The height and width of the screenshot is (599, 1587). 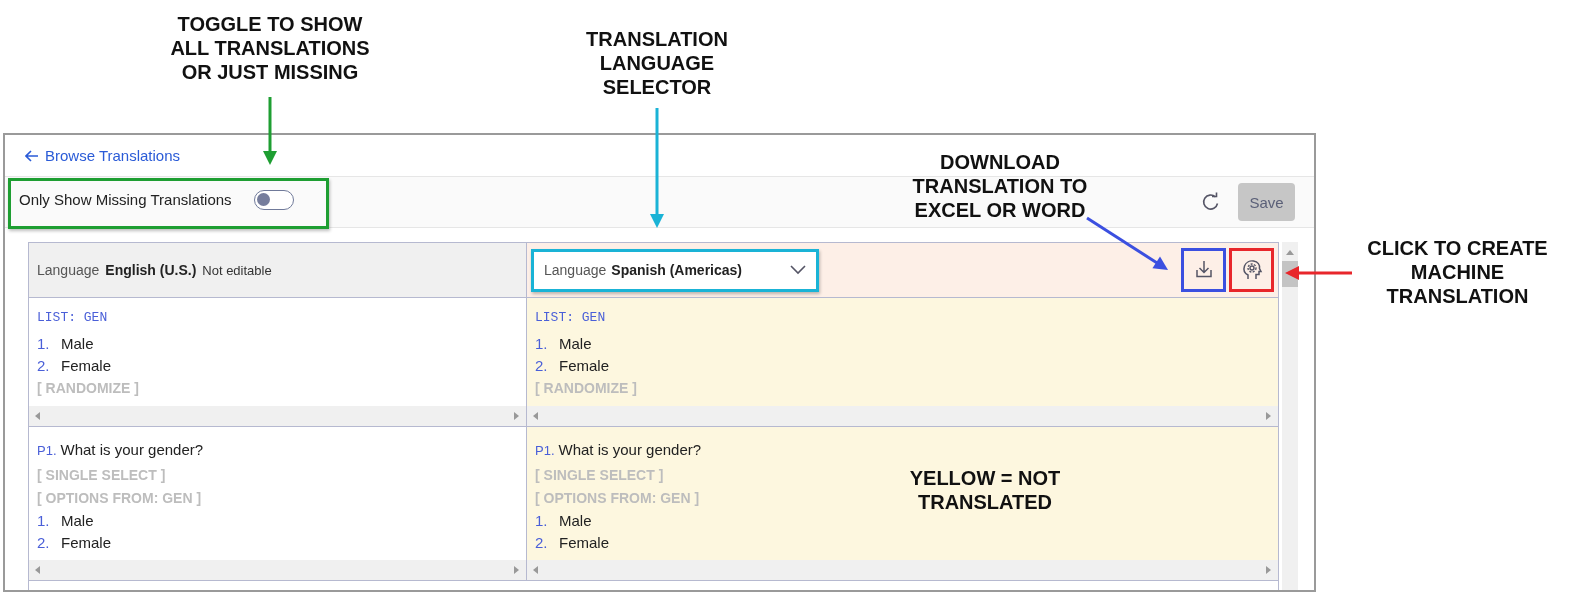 I want to click on chevron-down-icon, so click(x=798, y=270).